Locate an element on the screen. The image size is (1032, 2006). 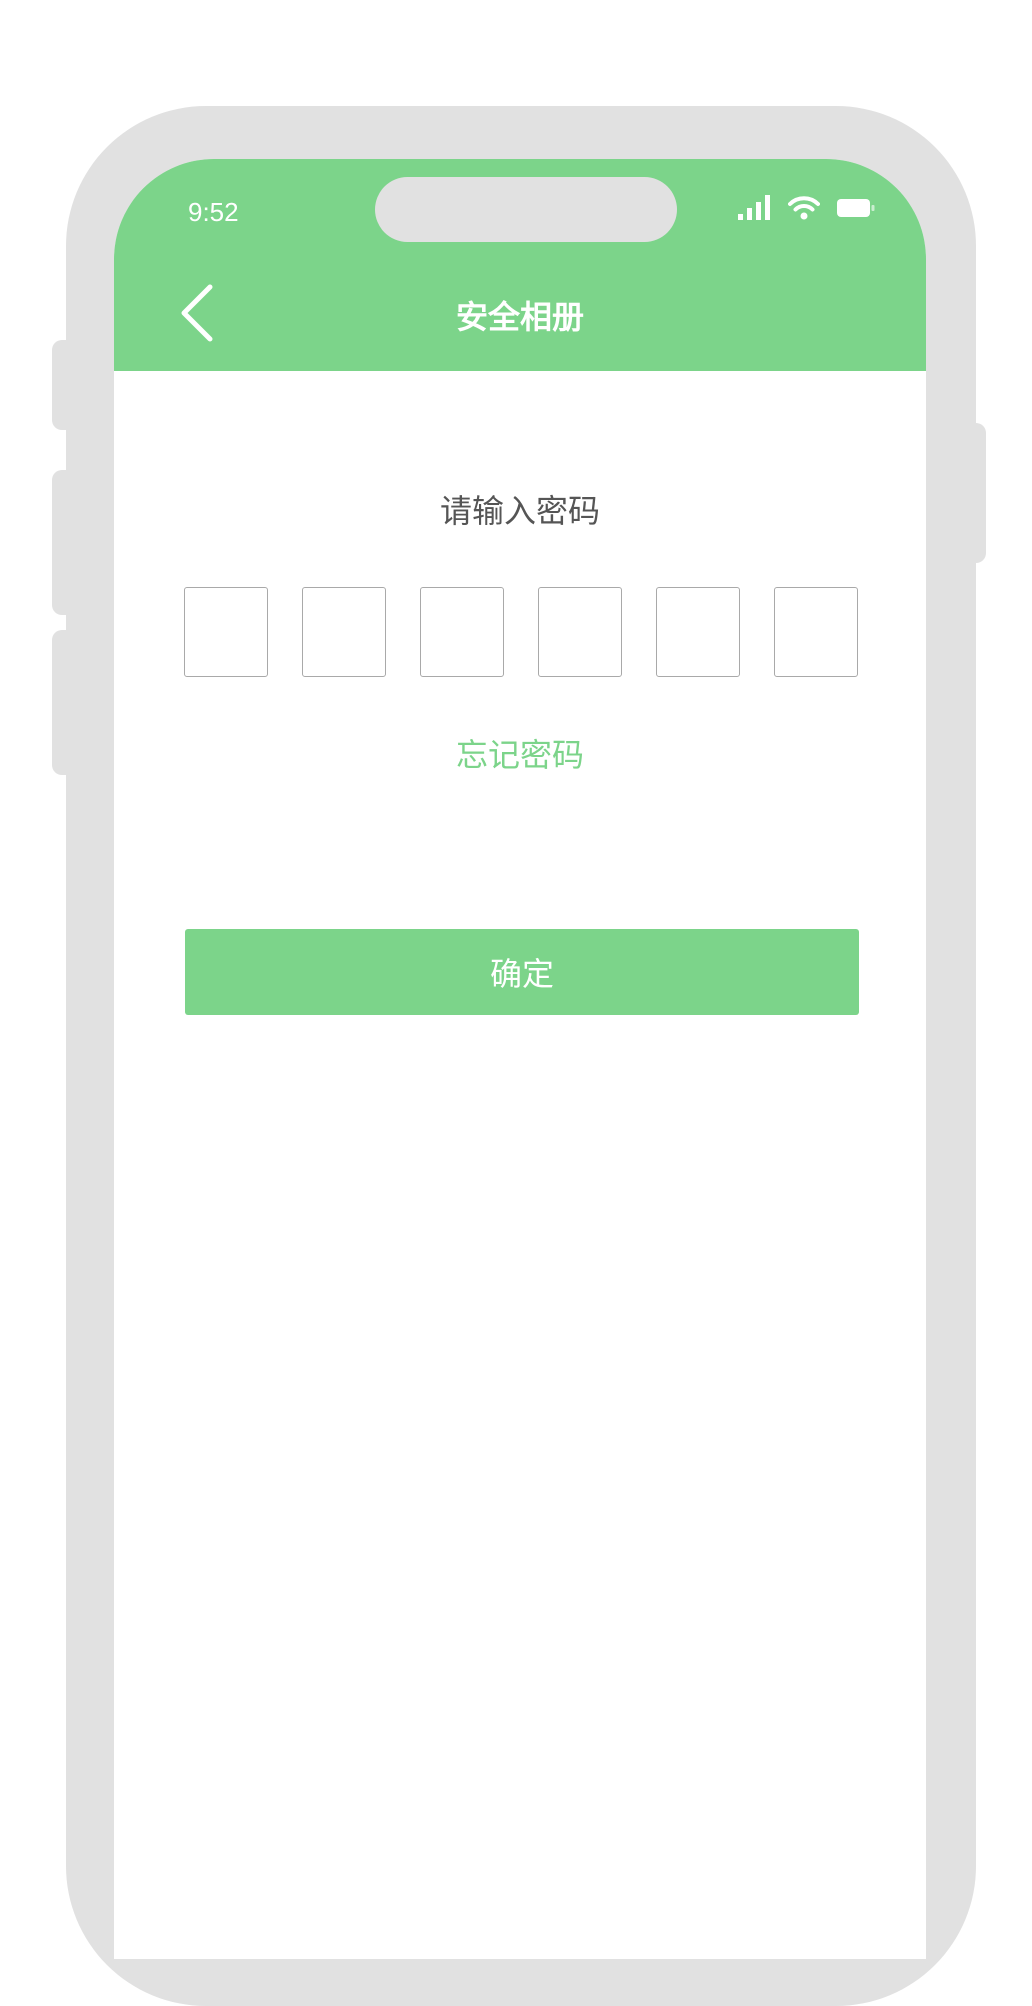
status-icons is located at coordinates (807, 210).